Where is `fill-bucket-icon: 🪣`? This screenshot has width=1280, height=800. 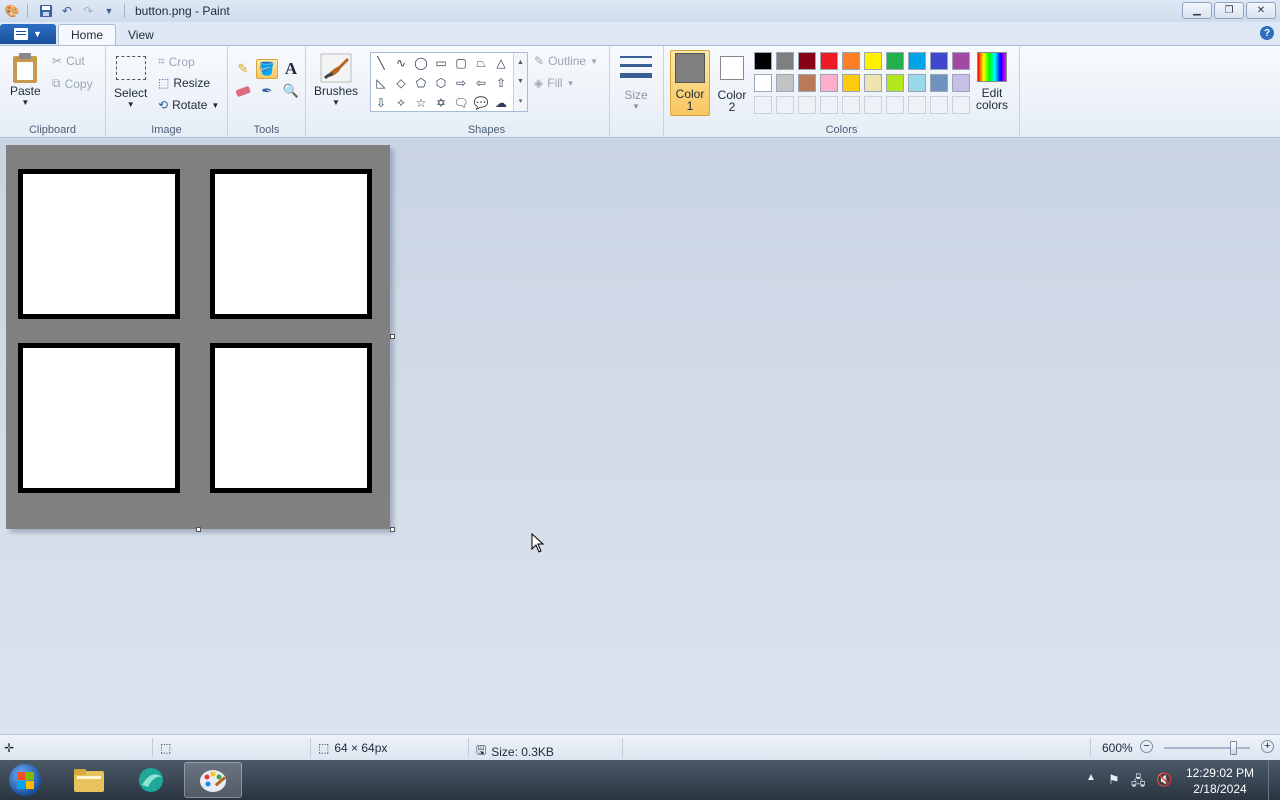 fill-bucket-icon: 🪣 is located at coordinates (267, 69).